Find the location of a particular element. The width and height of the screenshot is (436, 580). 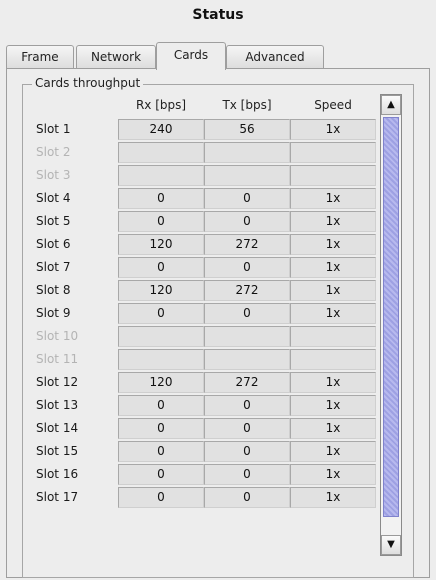

tab-cards: Cards is located at coordinates (191, 56).